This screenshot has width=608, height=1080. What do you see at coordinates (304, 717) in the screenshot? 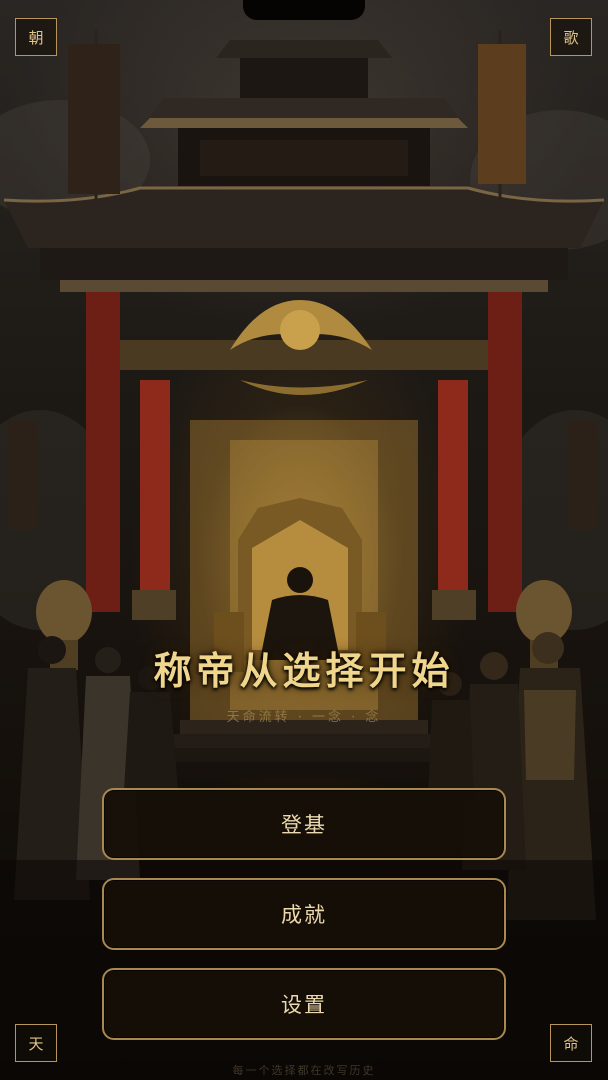
I see `game-subtitle: 天命流转 · 一念 · 念` at bounding box center [304, 717].